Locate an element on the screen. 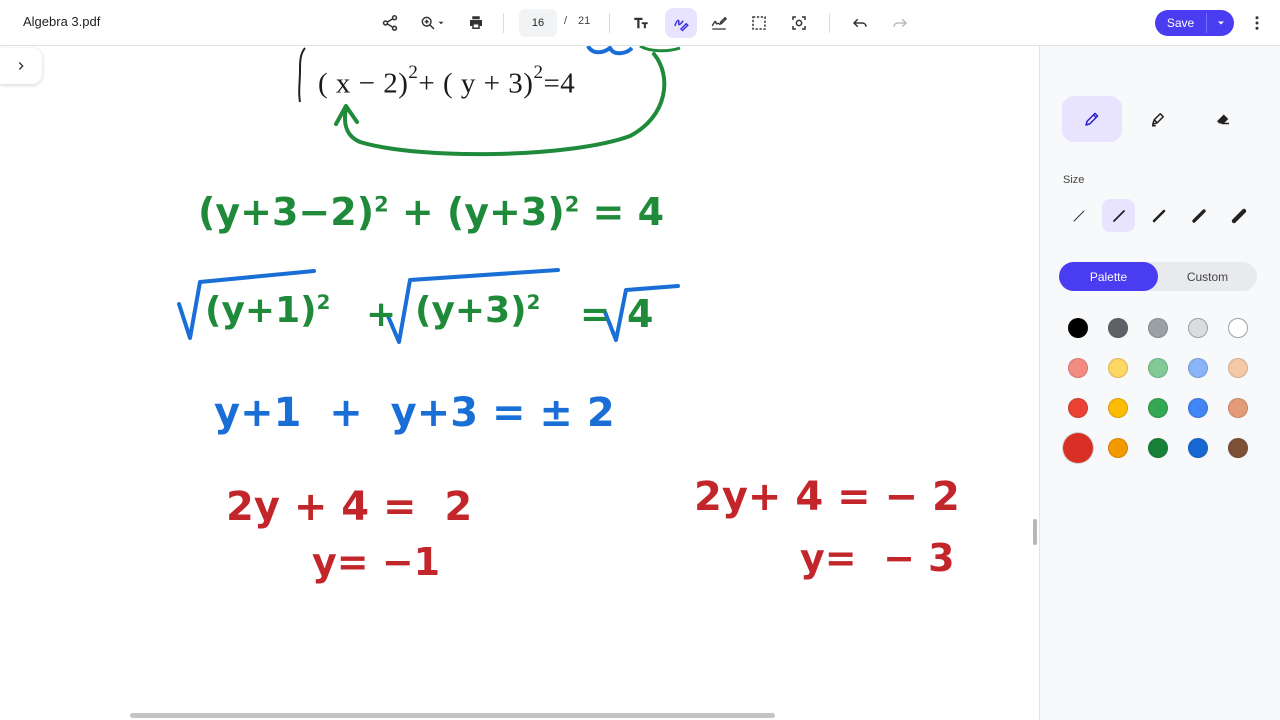 The width and height of the screenshot is (1280, 720). page-total: 21 is located at coordinates (584, 21).